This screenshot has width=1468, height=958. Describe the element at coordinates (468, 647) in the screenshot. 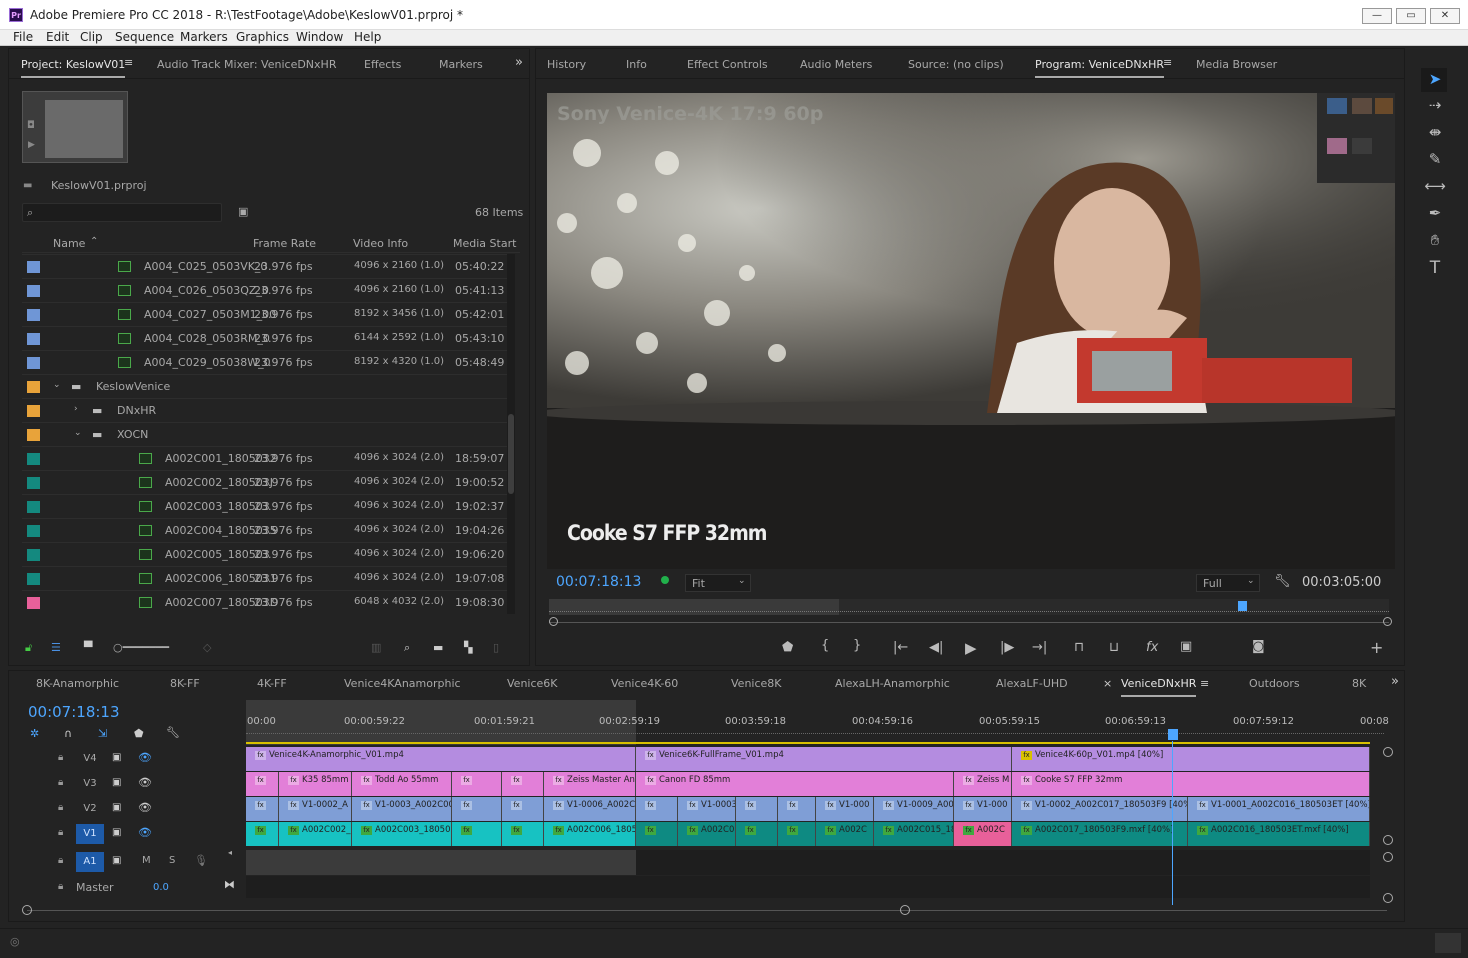

I see `new-item-icon: ▚` at that location.